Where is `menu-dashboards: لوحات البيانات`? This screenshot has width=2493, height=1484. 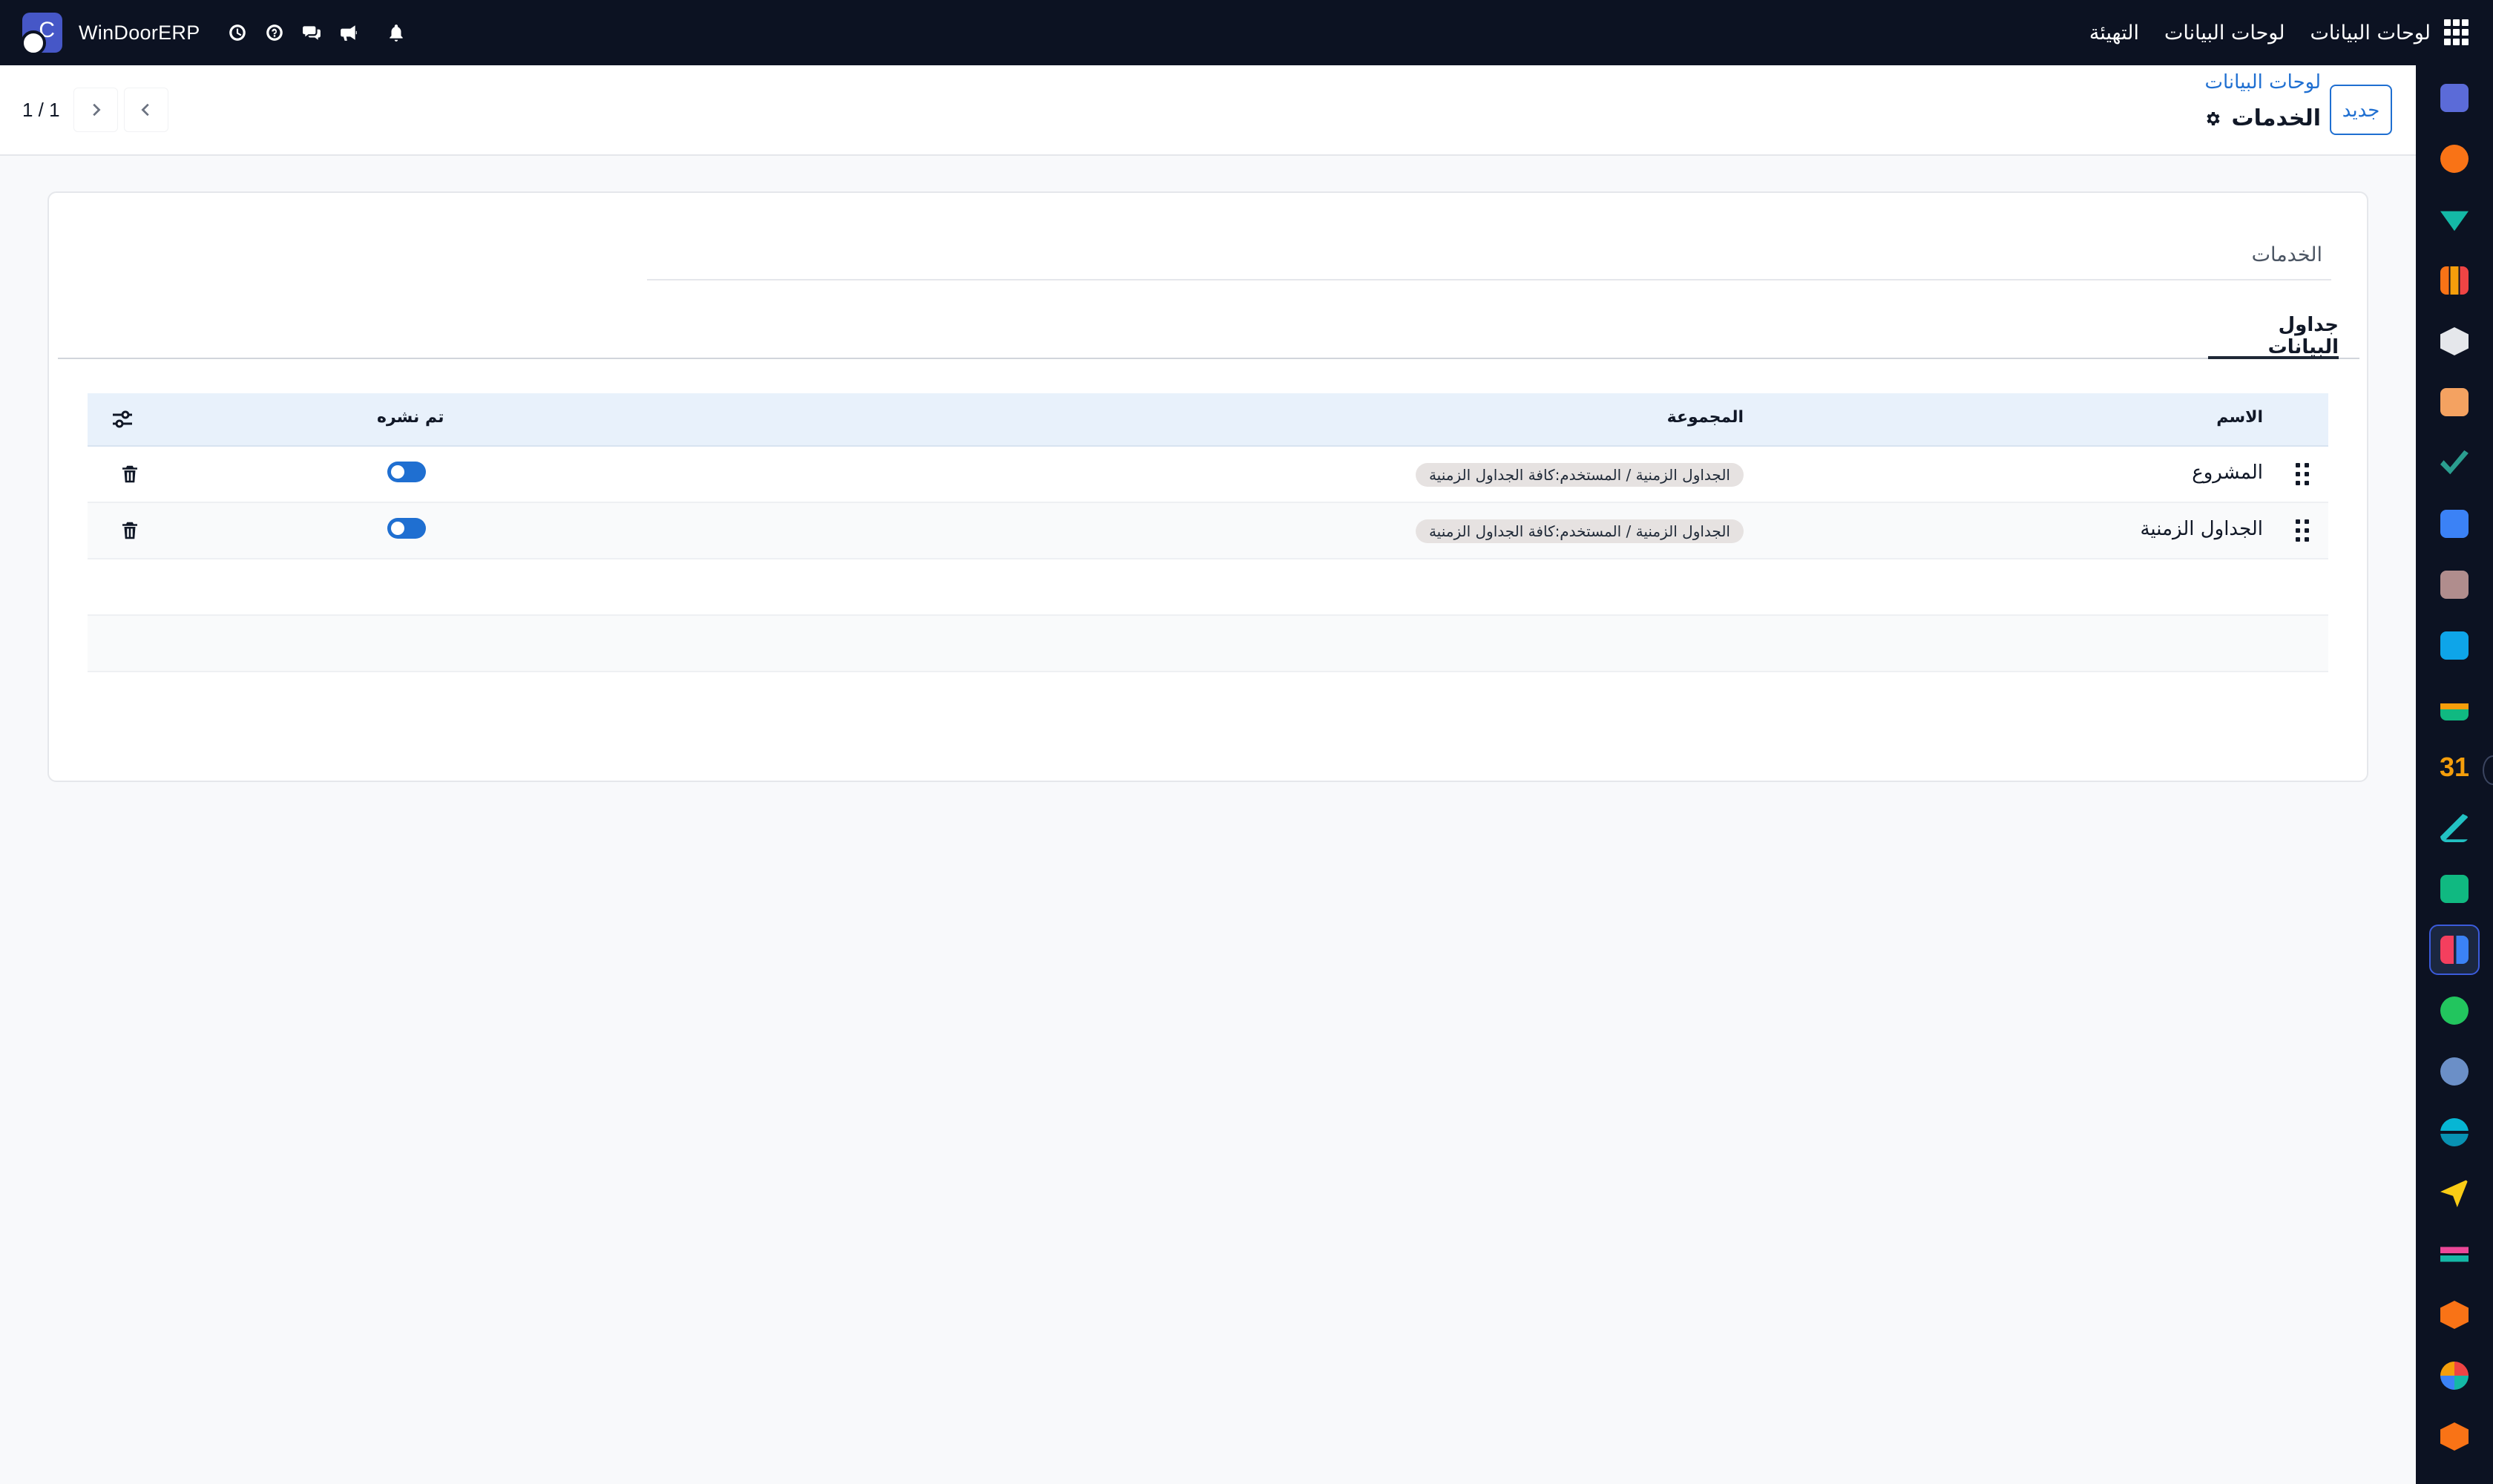
menu-dashboards: لوحات البيانات is located at coordinates (2224, 33).